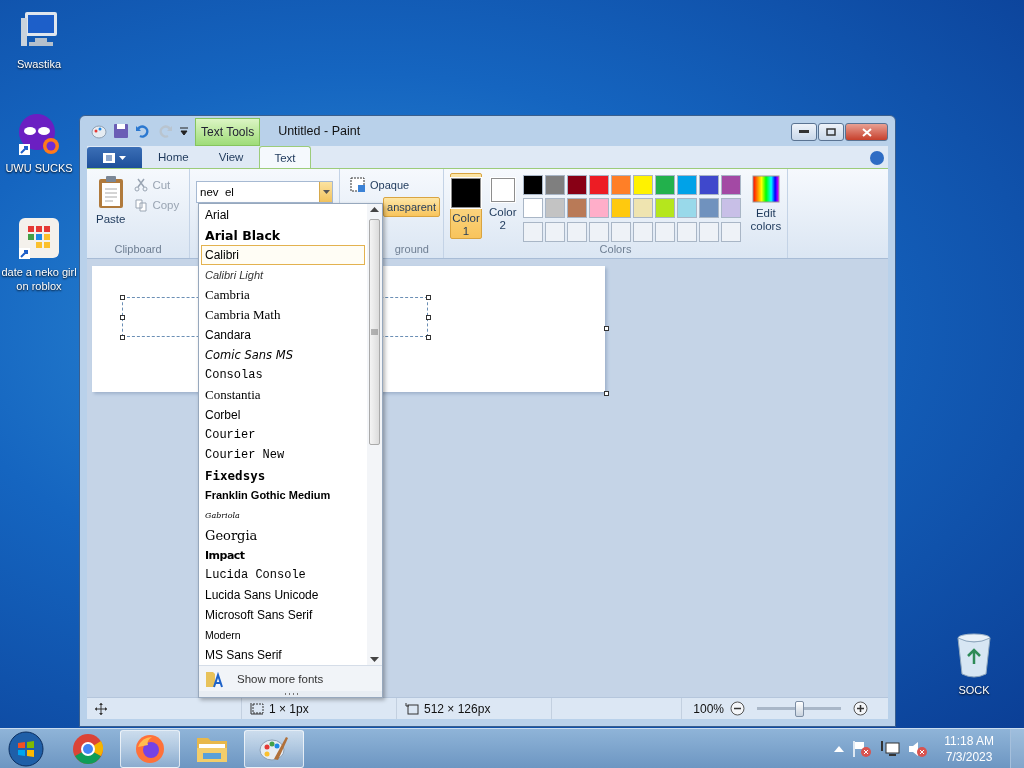  Describe the element at coordinates (457, 708) in the screenshot. I see `canvas-size-text: 512 × 126px` at that location.